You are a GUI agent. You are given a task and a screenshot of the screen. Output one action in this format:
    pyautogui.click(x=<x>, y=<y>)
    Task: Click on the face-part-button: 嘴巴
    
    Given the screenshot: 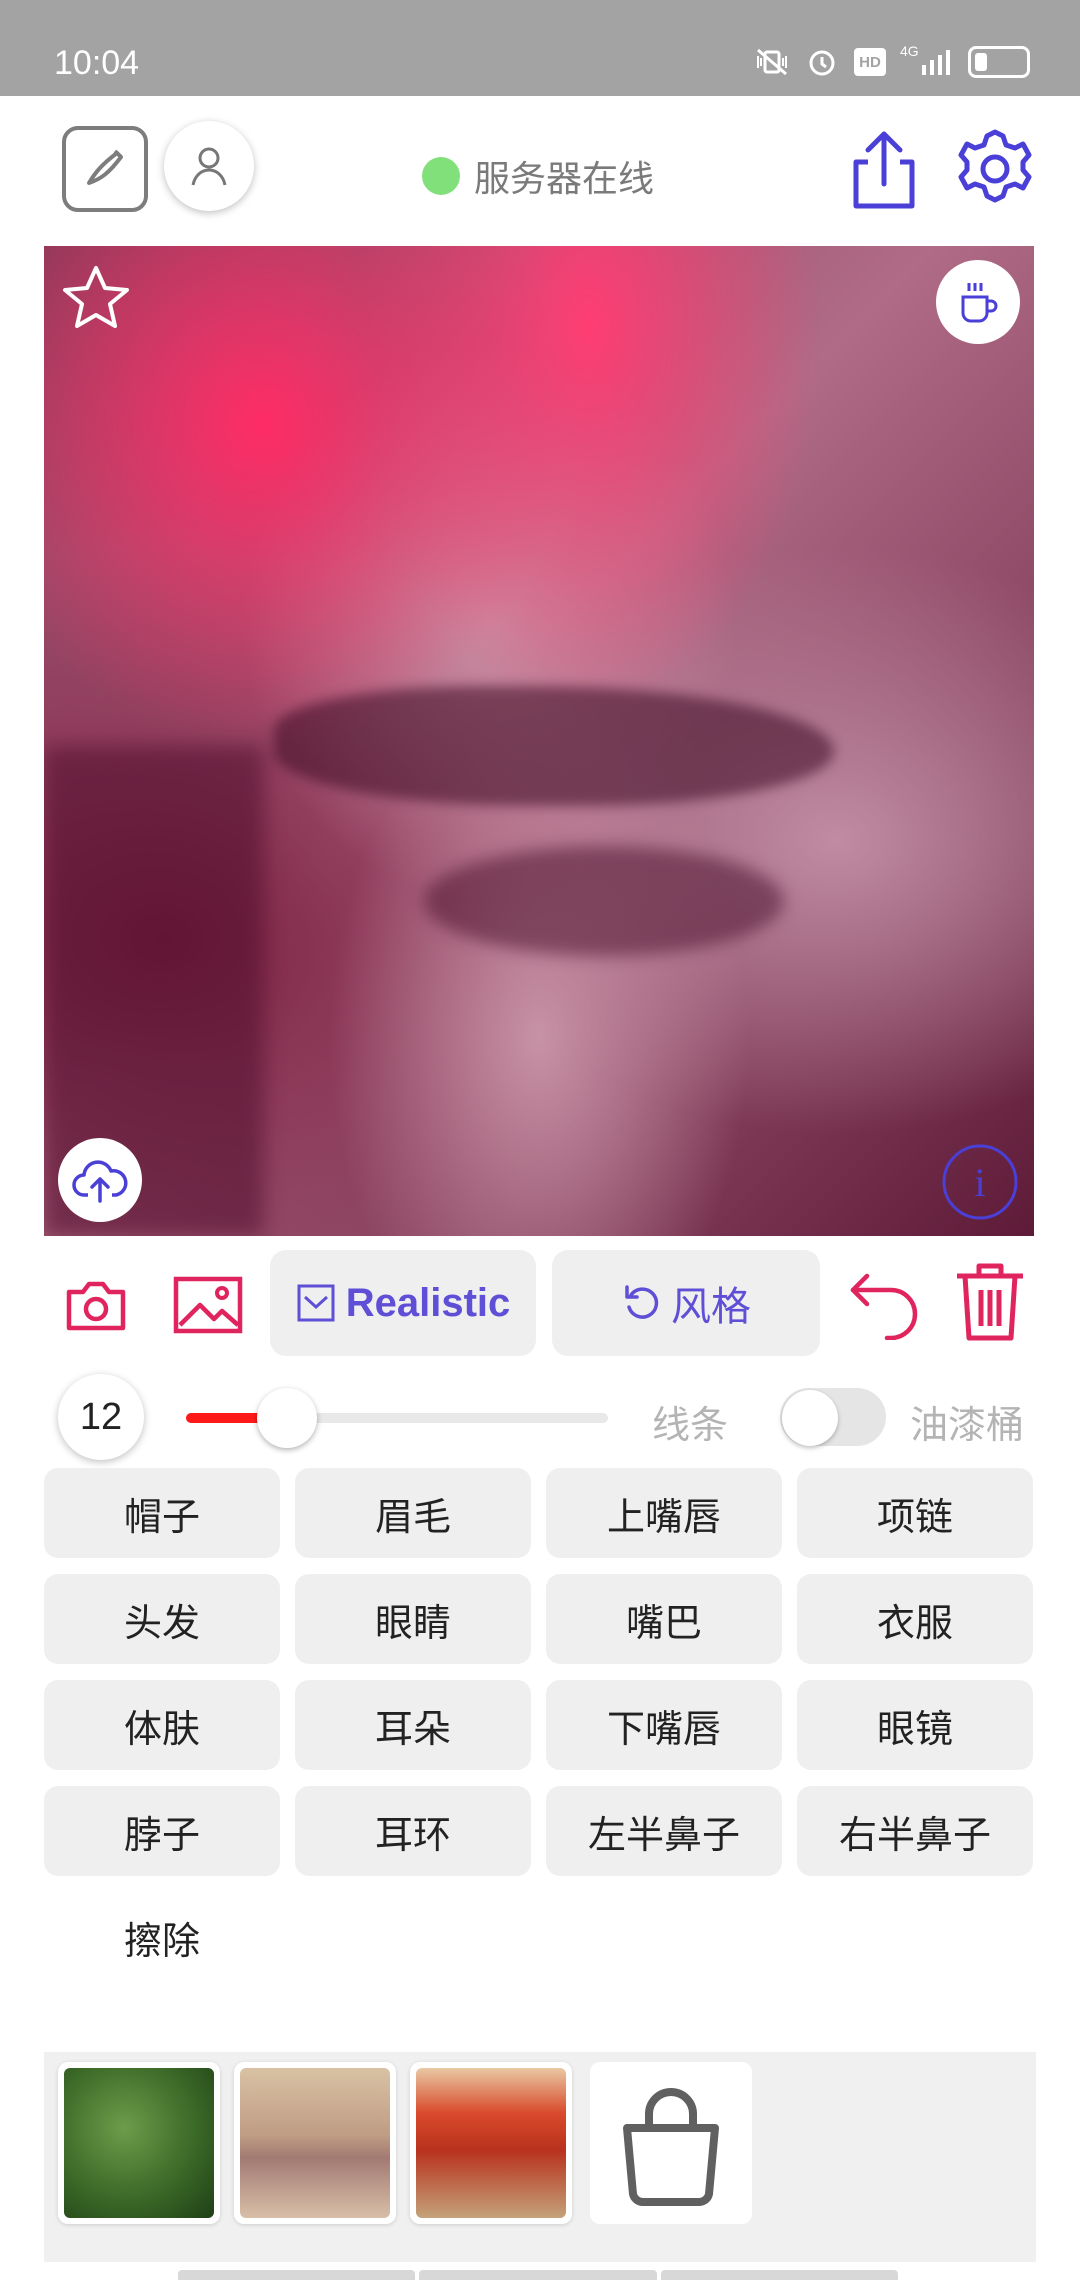 What is the action you would take?
    pyautogui.click(x=664, y=1619)
    